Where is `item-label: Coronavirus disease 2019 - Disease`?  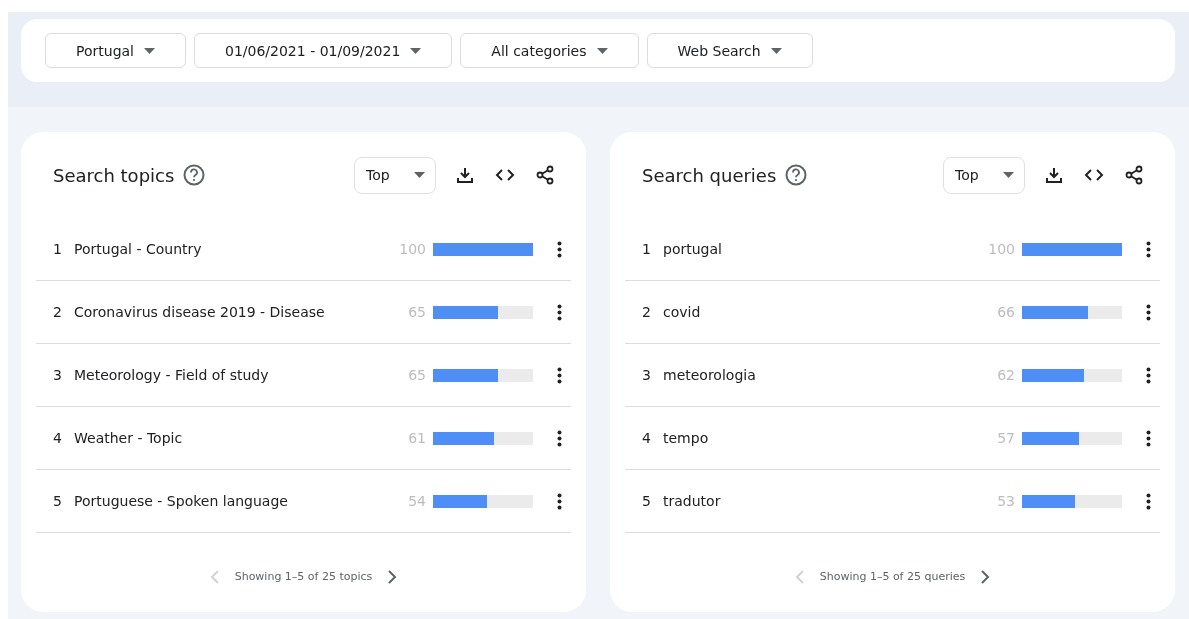
item-label: Coronavirus disease 2019 - Disease is located at coordinates (199, 312).